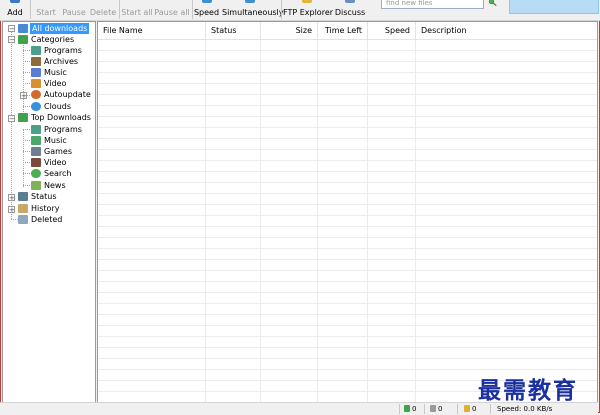 This screenshot has height=415, width=600. What do you see at coordinates (474, 409) in the screenshot?
I see `completed-count-value: 0` at bounding box center [474, 409].